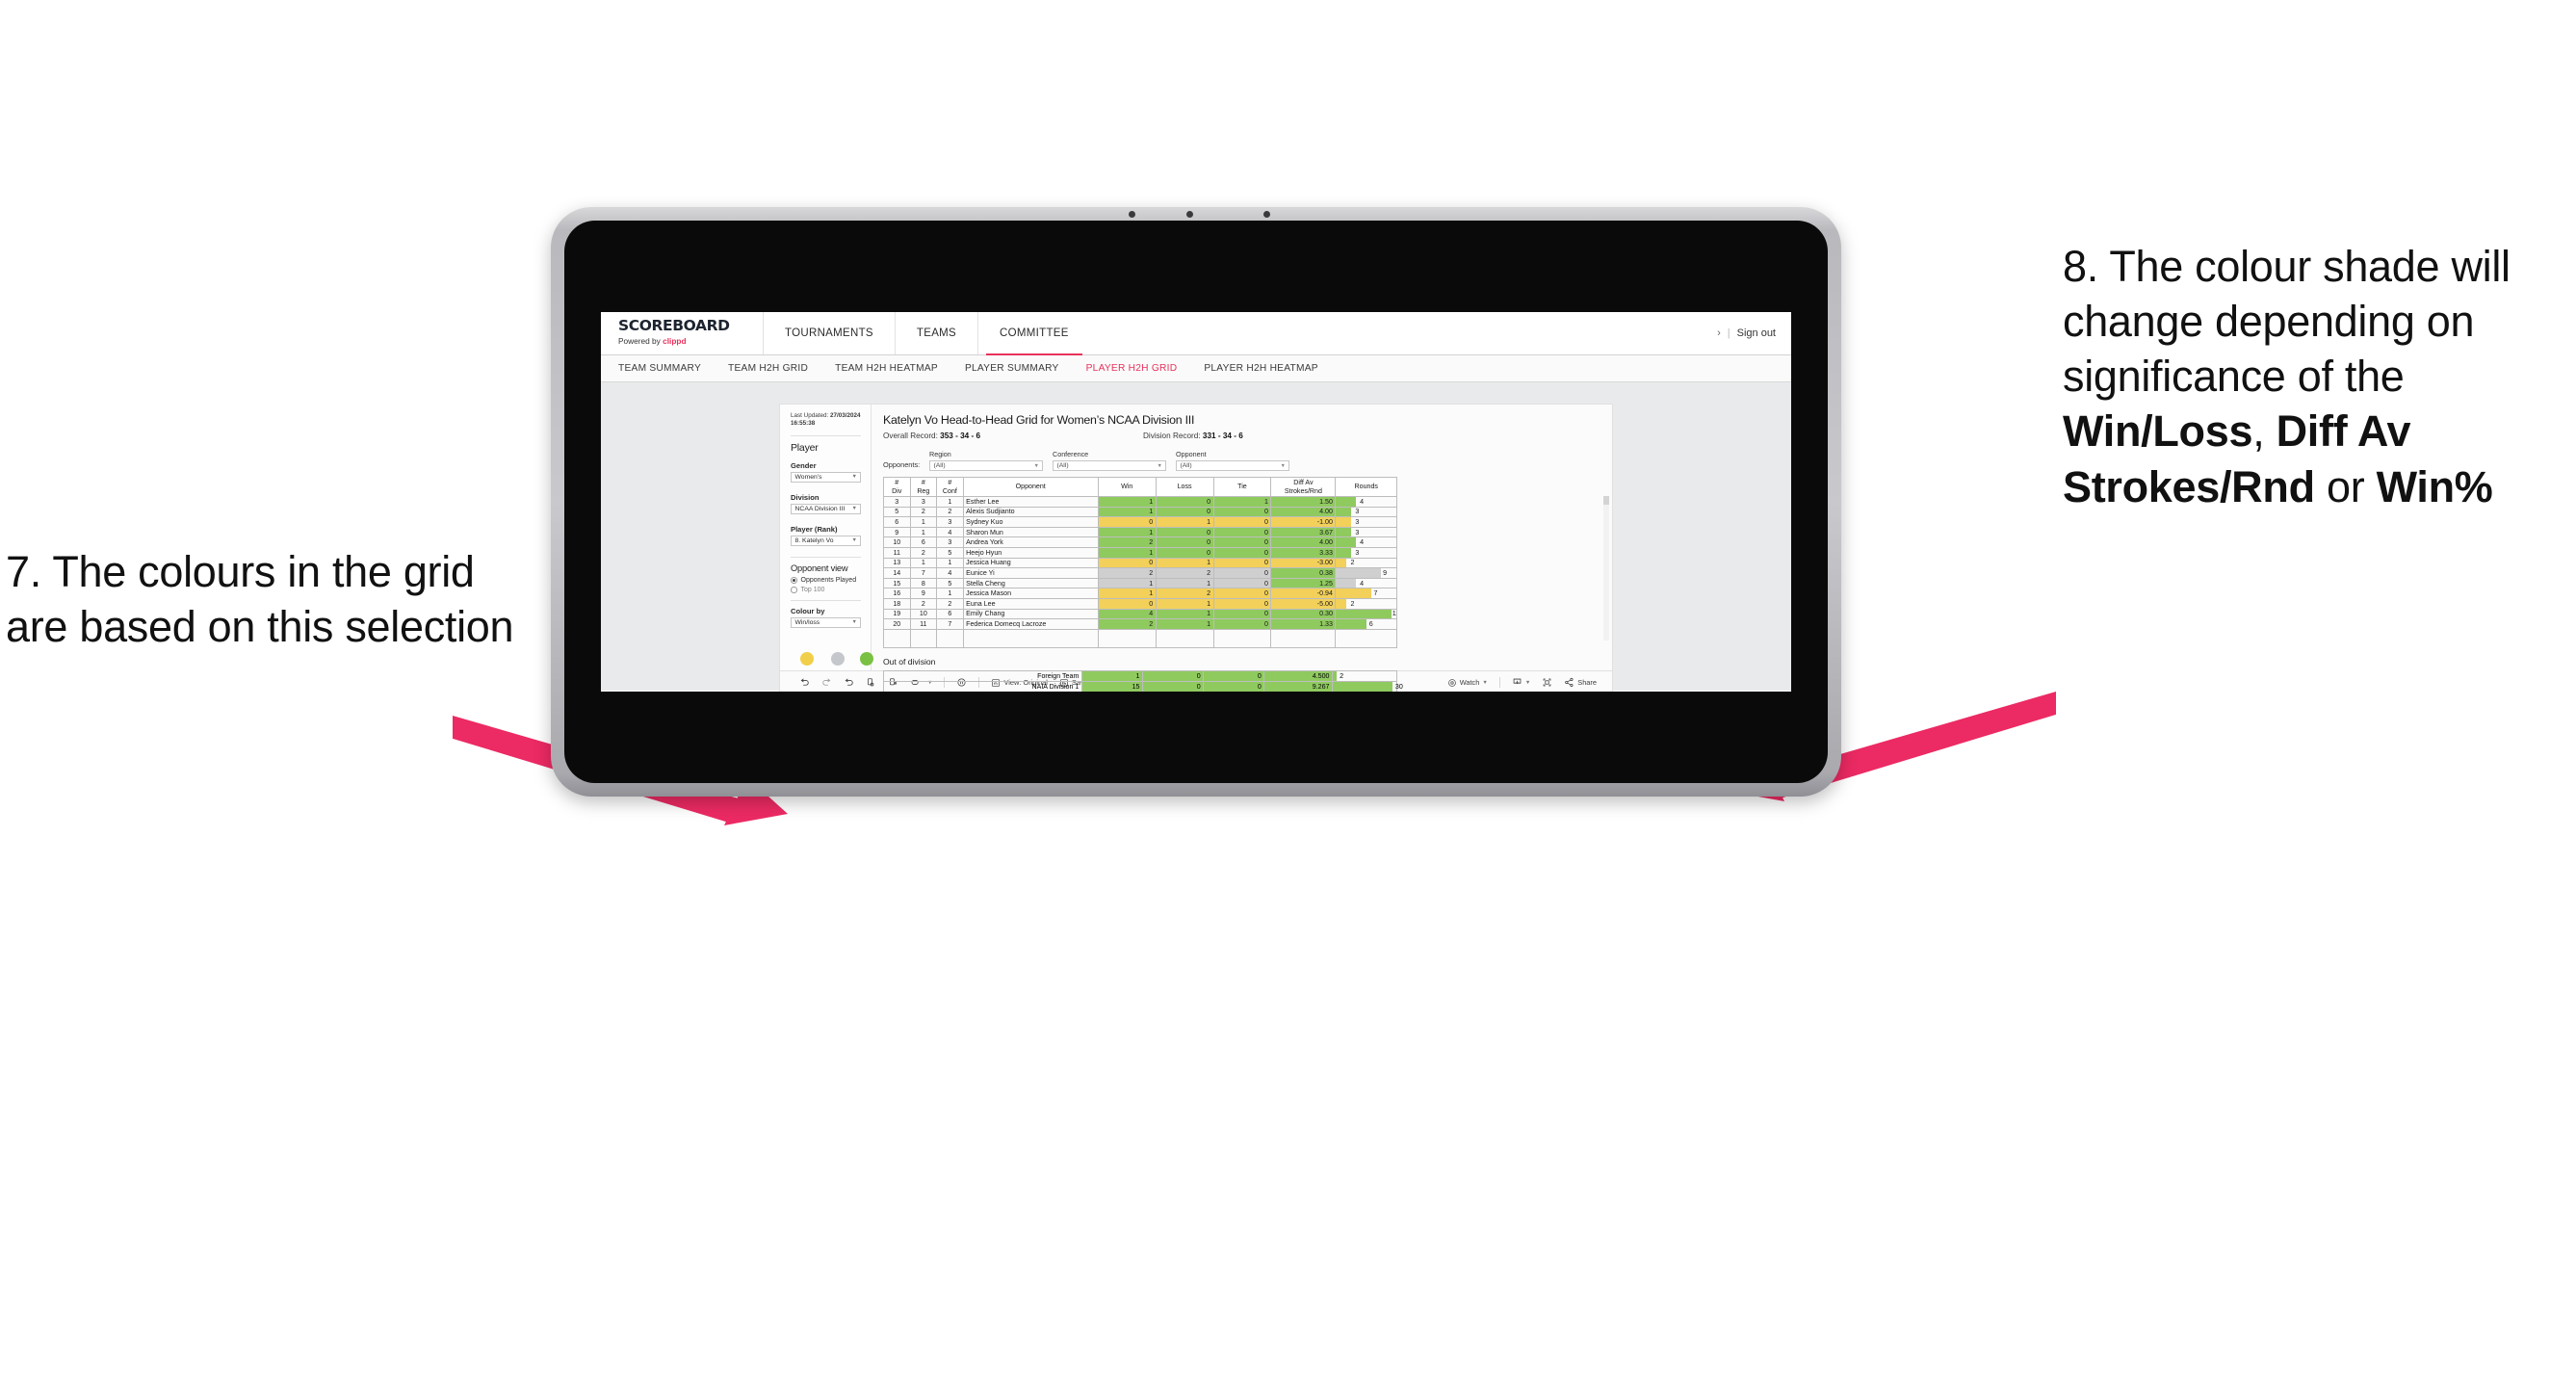 This screenshot has width=2576, height=1386. What do you see at coordinates (950, 624) in the screenshot?
I see `cell-conf: 7` at bounding box center [950, 624].